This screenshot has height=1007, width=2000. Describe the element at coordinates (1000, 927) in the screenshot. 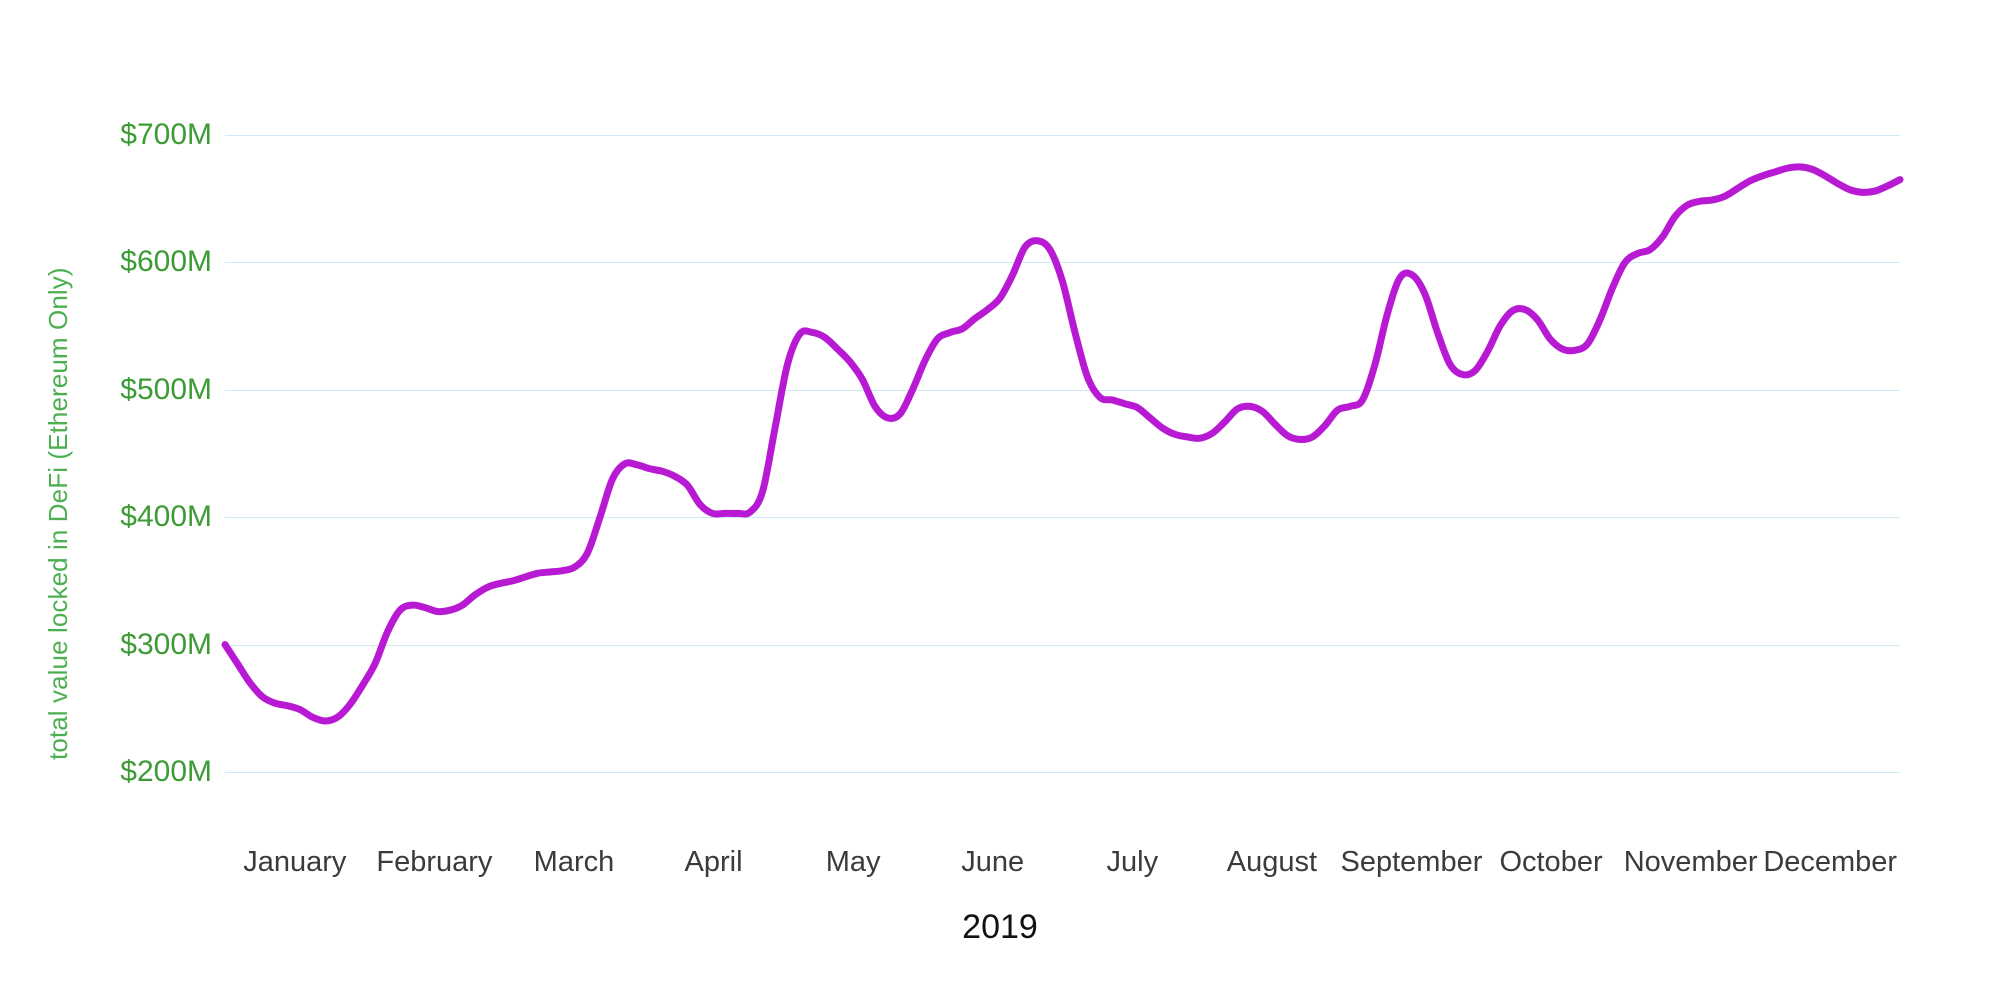

I see `x-axis-title: 2019` at that location.